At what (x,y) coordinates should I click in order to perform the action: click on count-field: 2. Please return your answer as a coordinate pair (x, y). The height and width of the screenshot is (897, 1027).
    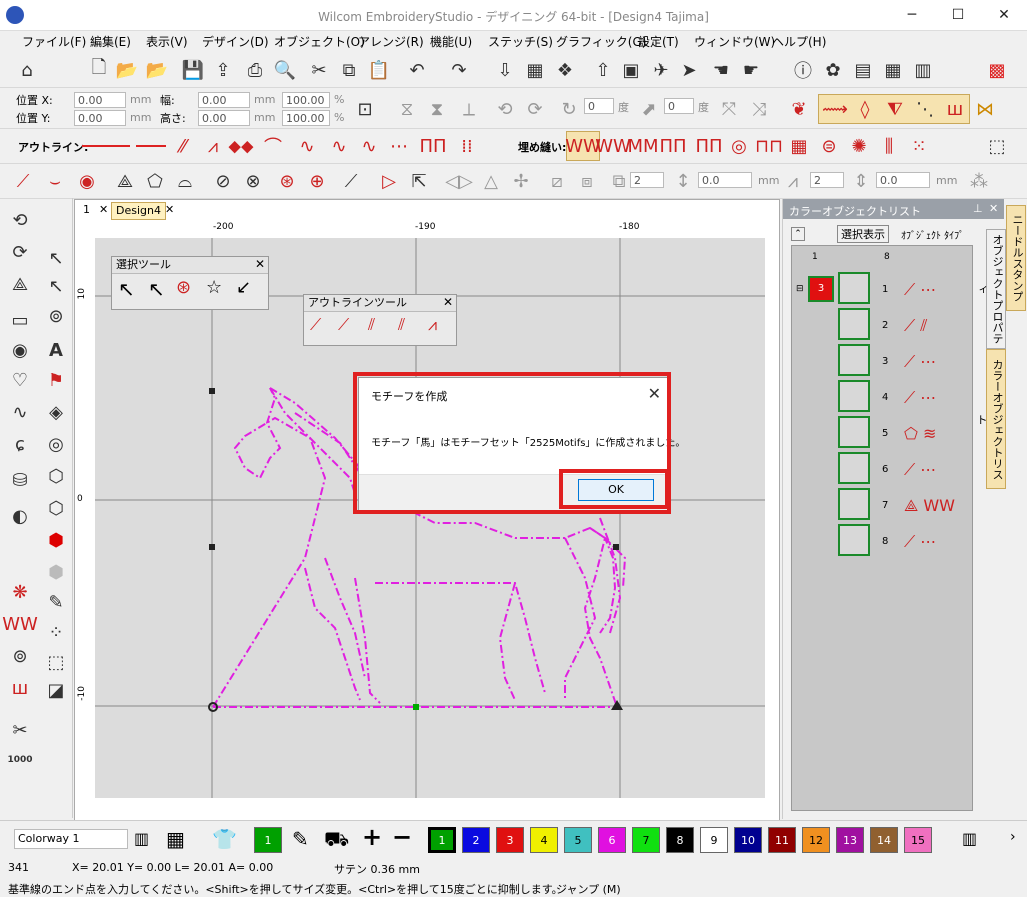
    Looking at the image, I should click on (827, 180).